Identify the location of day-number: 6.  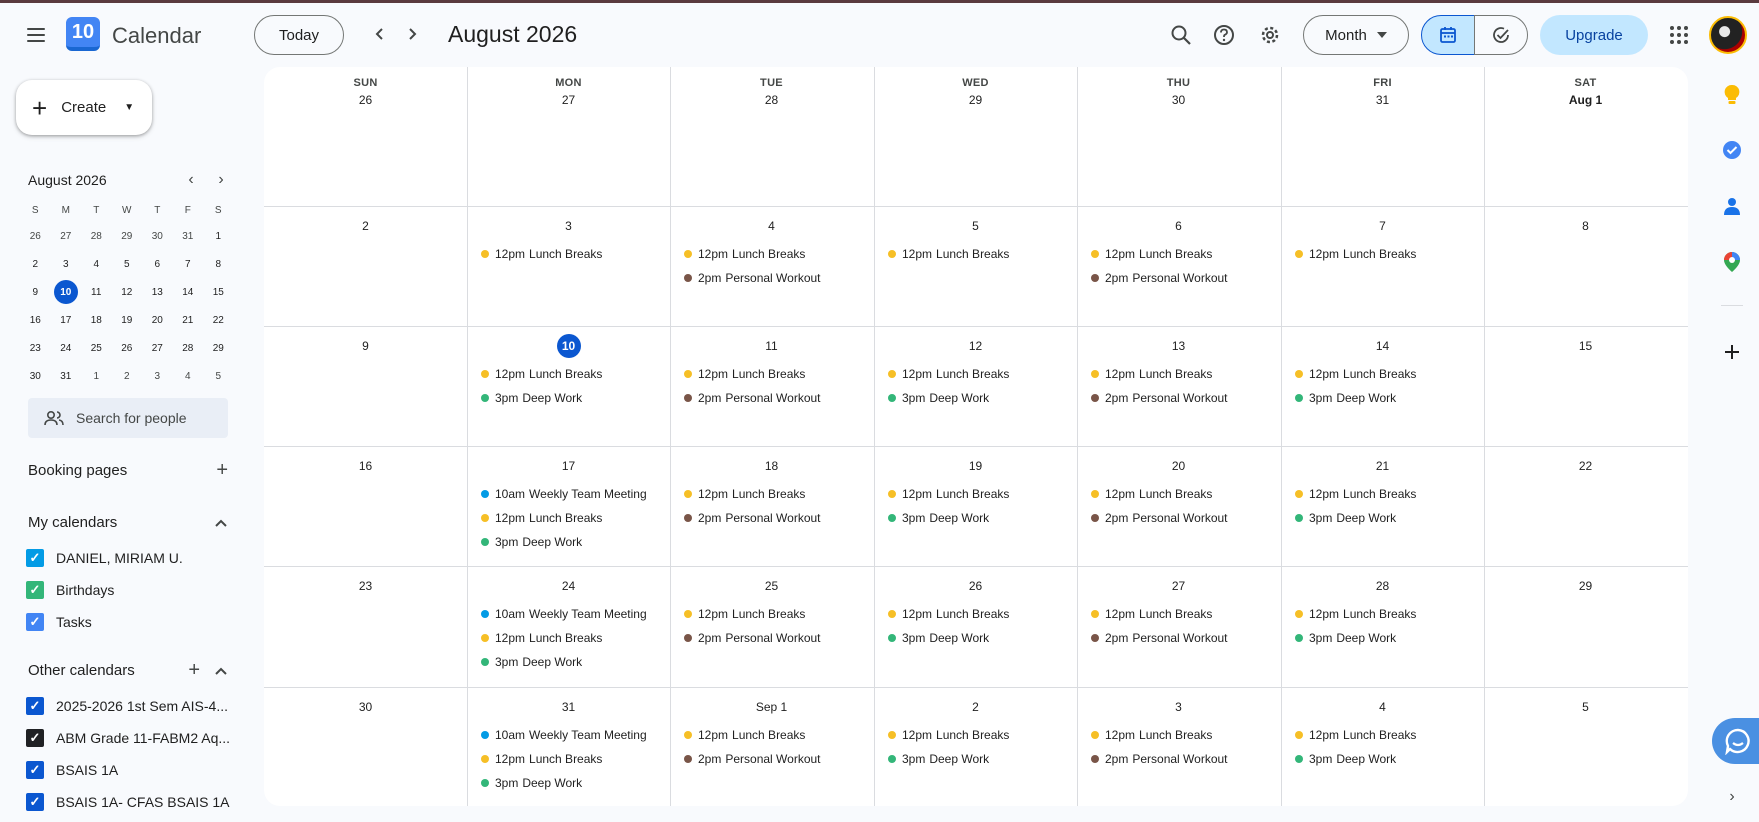
(1178, 226).